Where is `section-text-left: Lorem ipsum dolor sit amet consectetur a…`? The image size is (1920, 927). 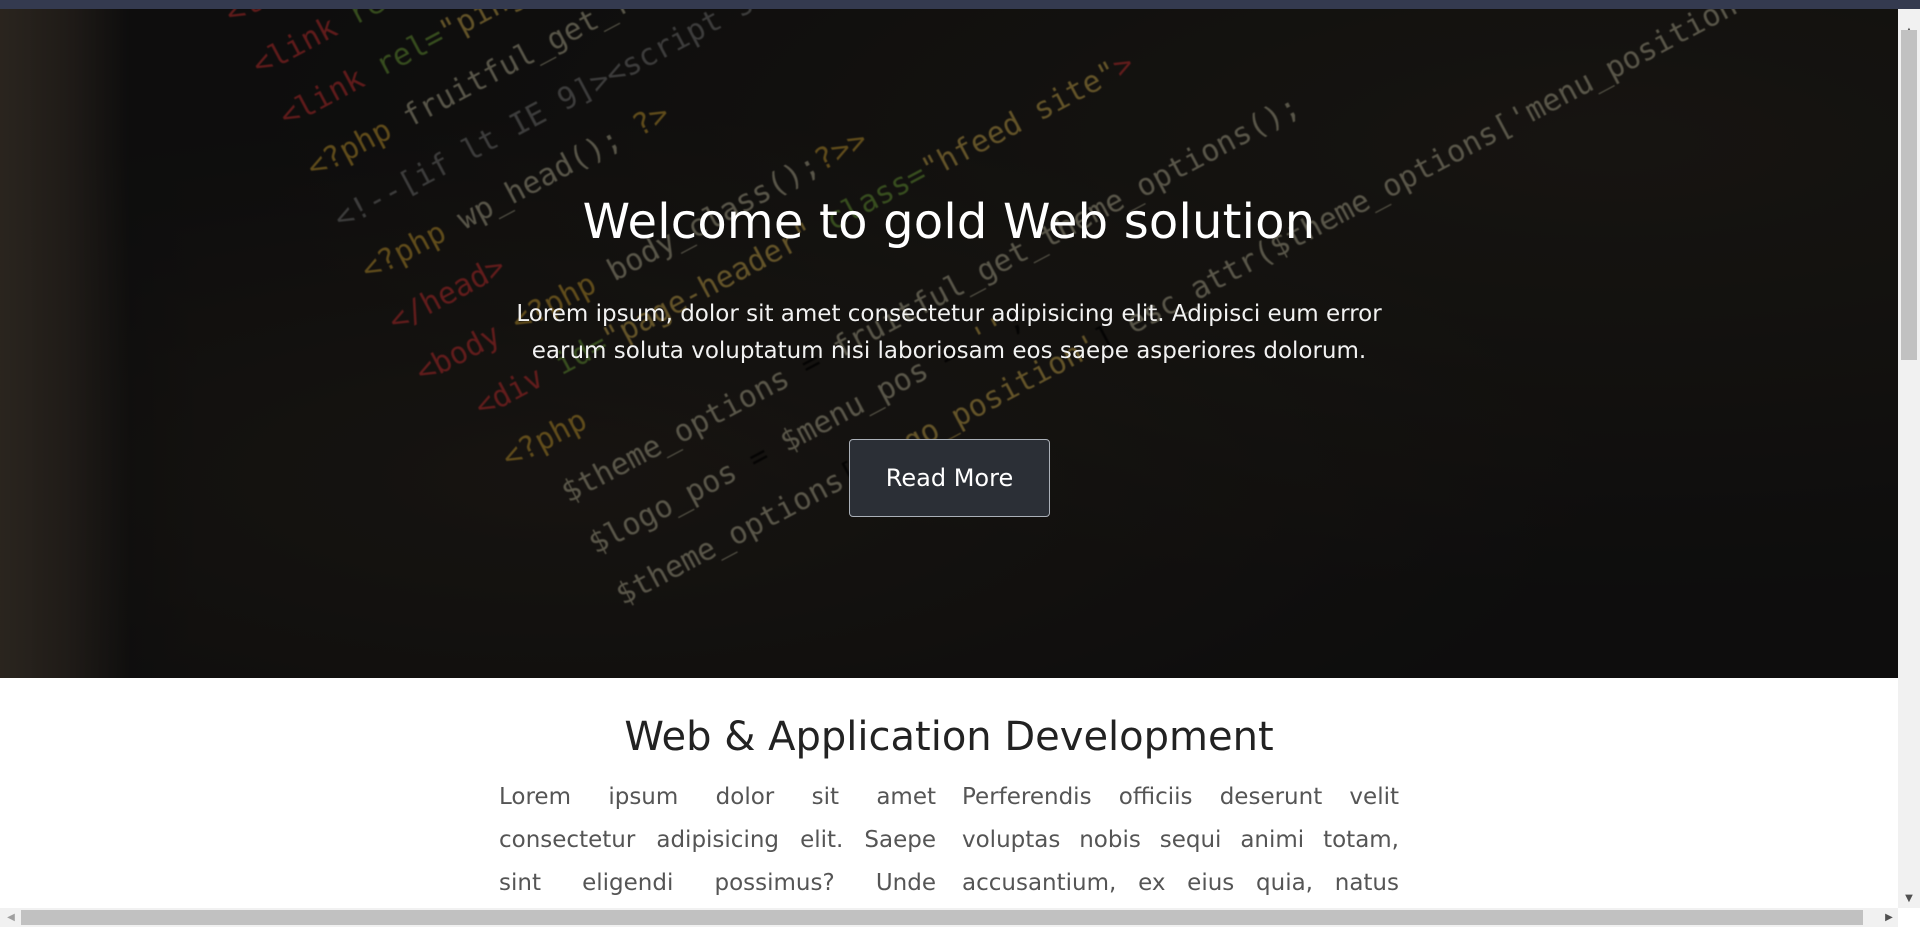
section-text-left: Lorem ipsum dolor sit amet consectetur a… is located at coordinates (717, 840).